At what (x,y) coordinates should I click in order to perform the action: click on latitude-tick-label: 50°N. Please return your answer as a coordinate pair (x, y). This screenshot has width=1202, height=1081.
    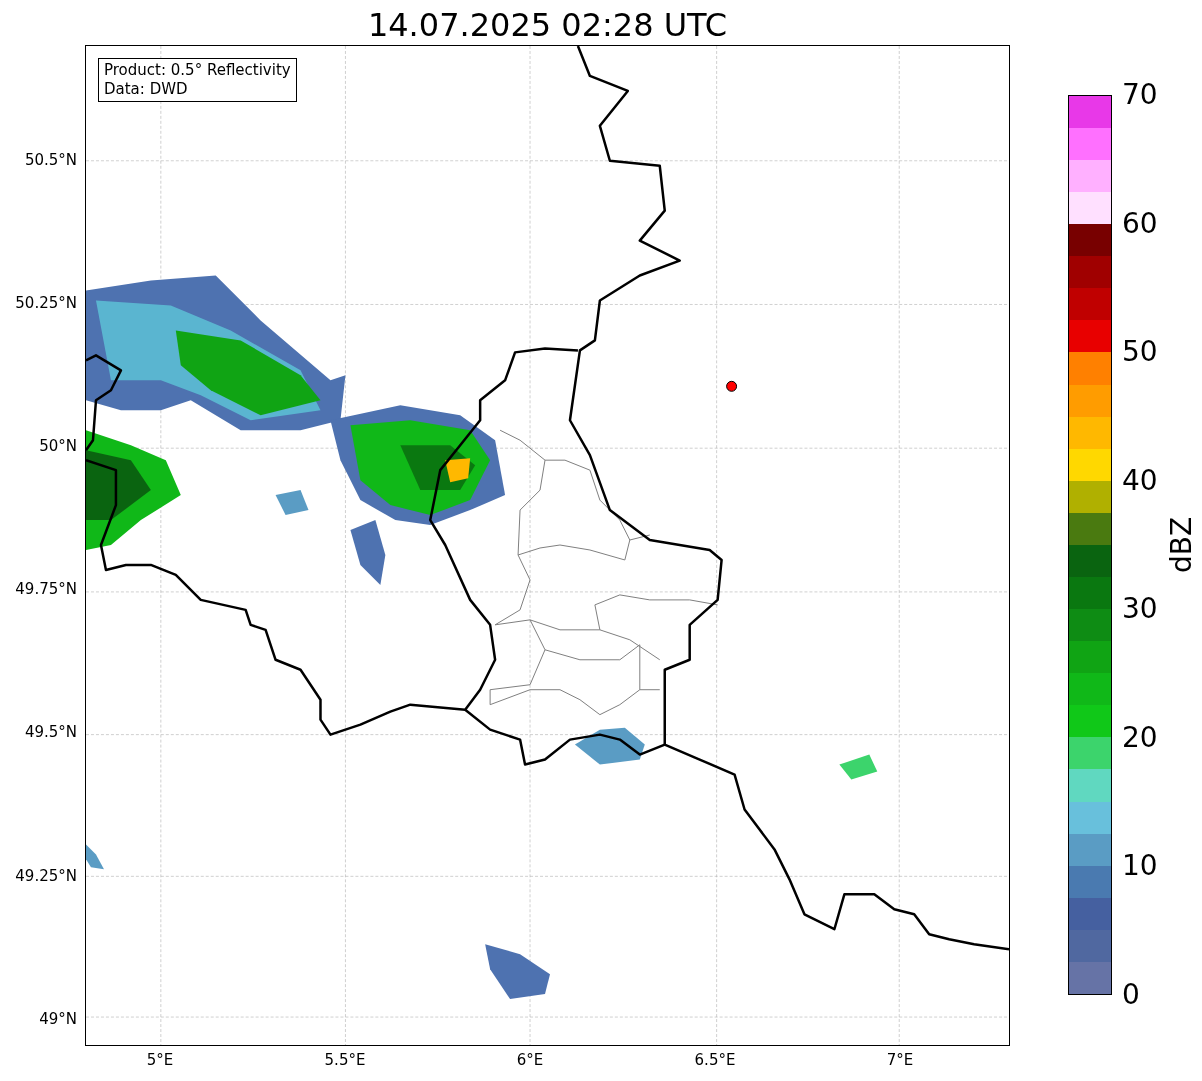
    Looking at the image, I should click on (58, 446).